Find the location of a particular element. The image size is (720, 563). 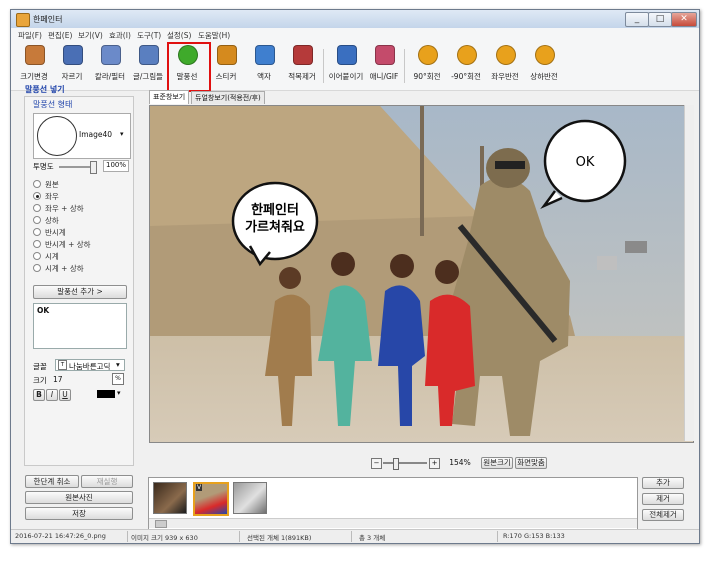

remove-all-button: 전체제거 is located at coordinates (663, 515).